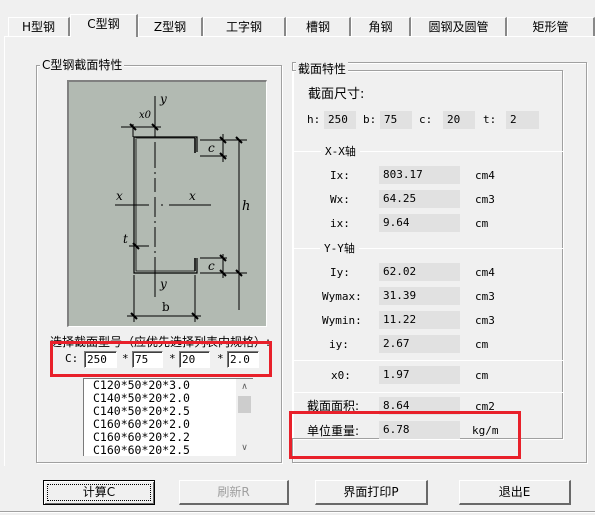 The image size is (595, 515). Describe the element at coordinates (482, 375) in the screenshot. I see `x0-unit: cm` at that location.